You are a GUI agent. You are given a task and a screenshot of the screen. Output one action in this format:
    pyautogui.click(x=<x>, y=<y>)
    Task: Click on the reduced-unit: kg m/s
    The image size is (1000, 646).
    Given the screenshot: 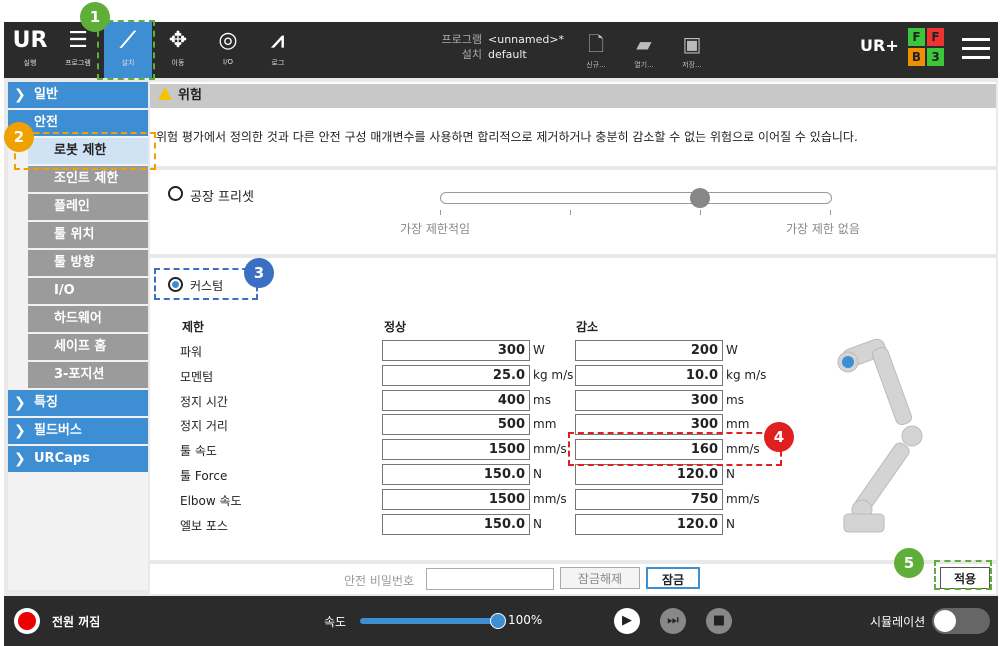 What is the action you would take?
    pyautogui.click(x=746, y=375)
    